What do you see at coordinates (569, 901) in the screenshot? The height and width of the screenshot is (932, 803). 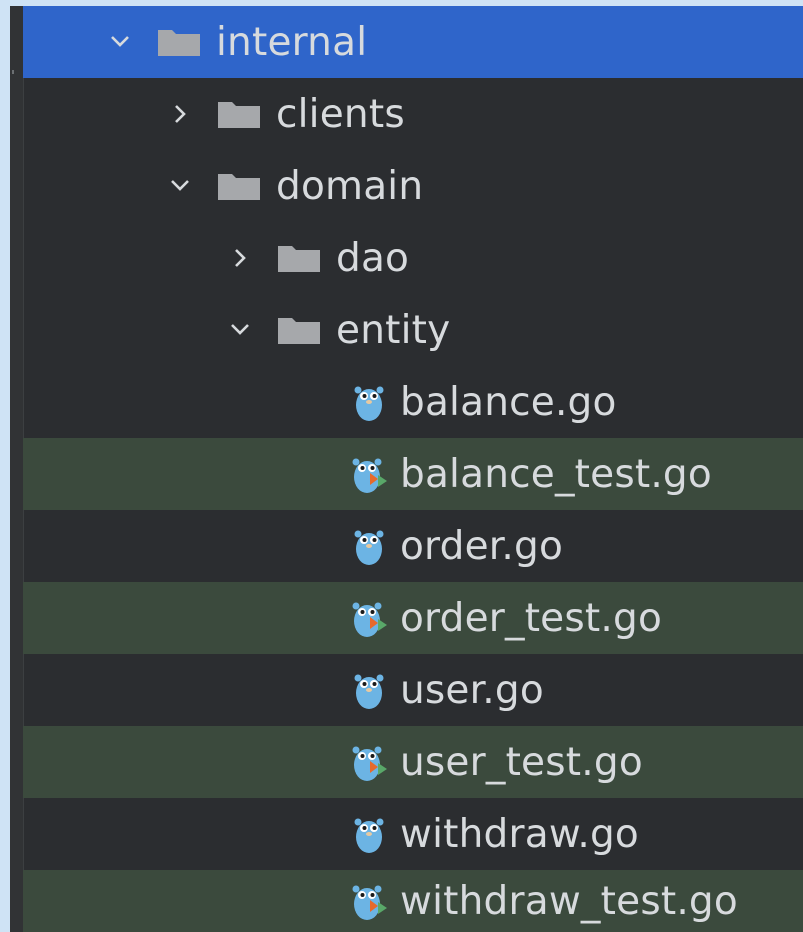 I see `file-label: withdraw_test.go` at bounding box center [569, 901].